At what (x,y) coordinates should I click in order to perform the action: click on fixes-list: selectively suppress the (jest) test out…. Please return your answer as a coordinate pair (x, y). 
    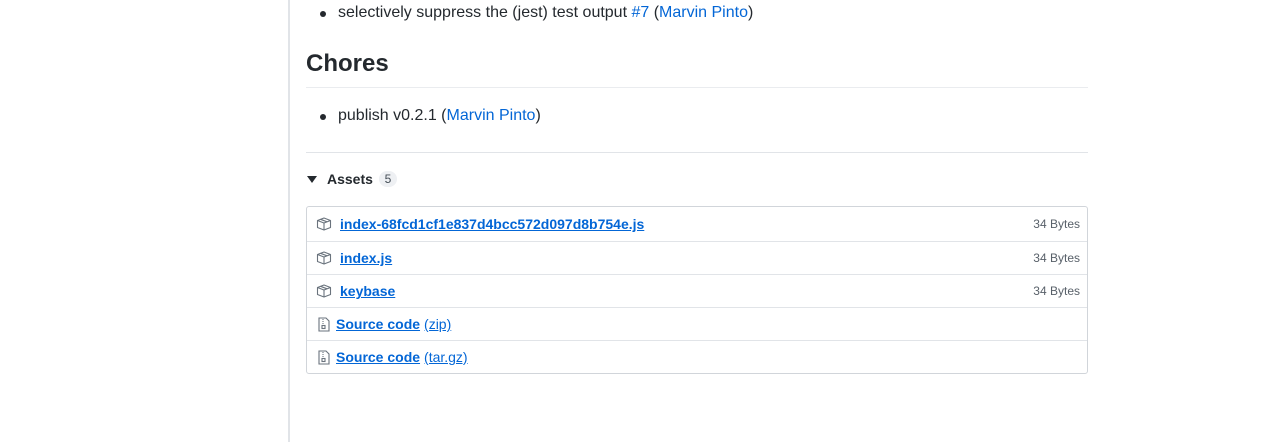
    Looking at the image, I should click on (529, 13).